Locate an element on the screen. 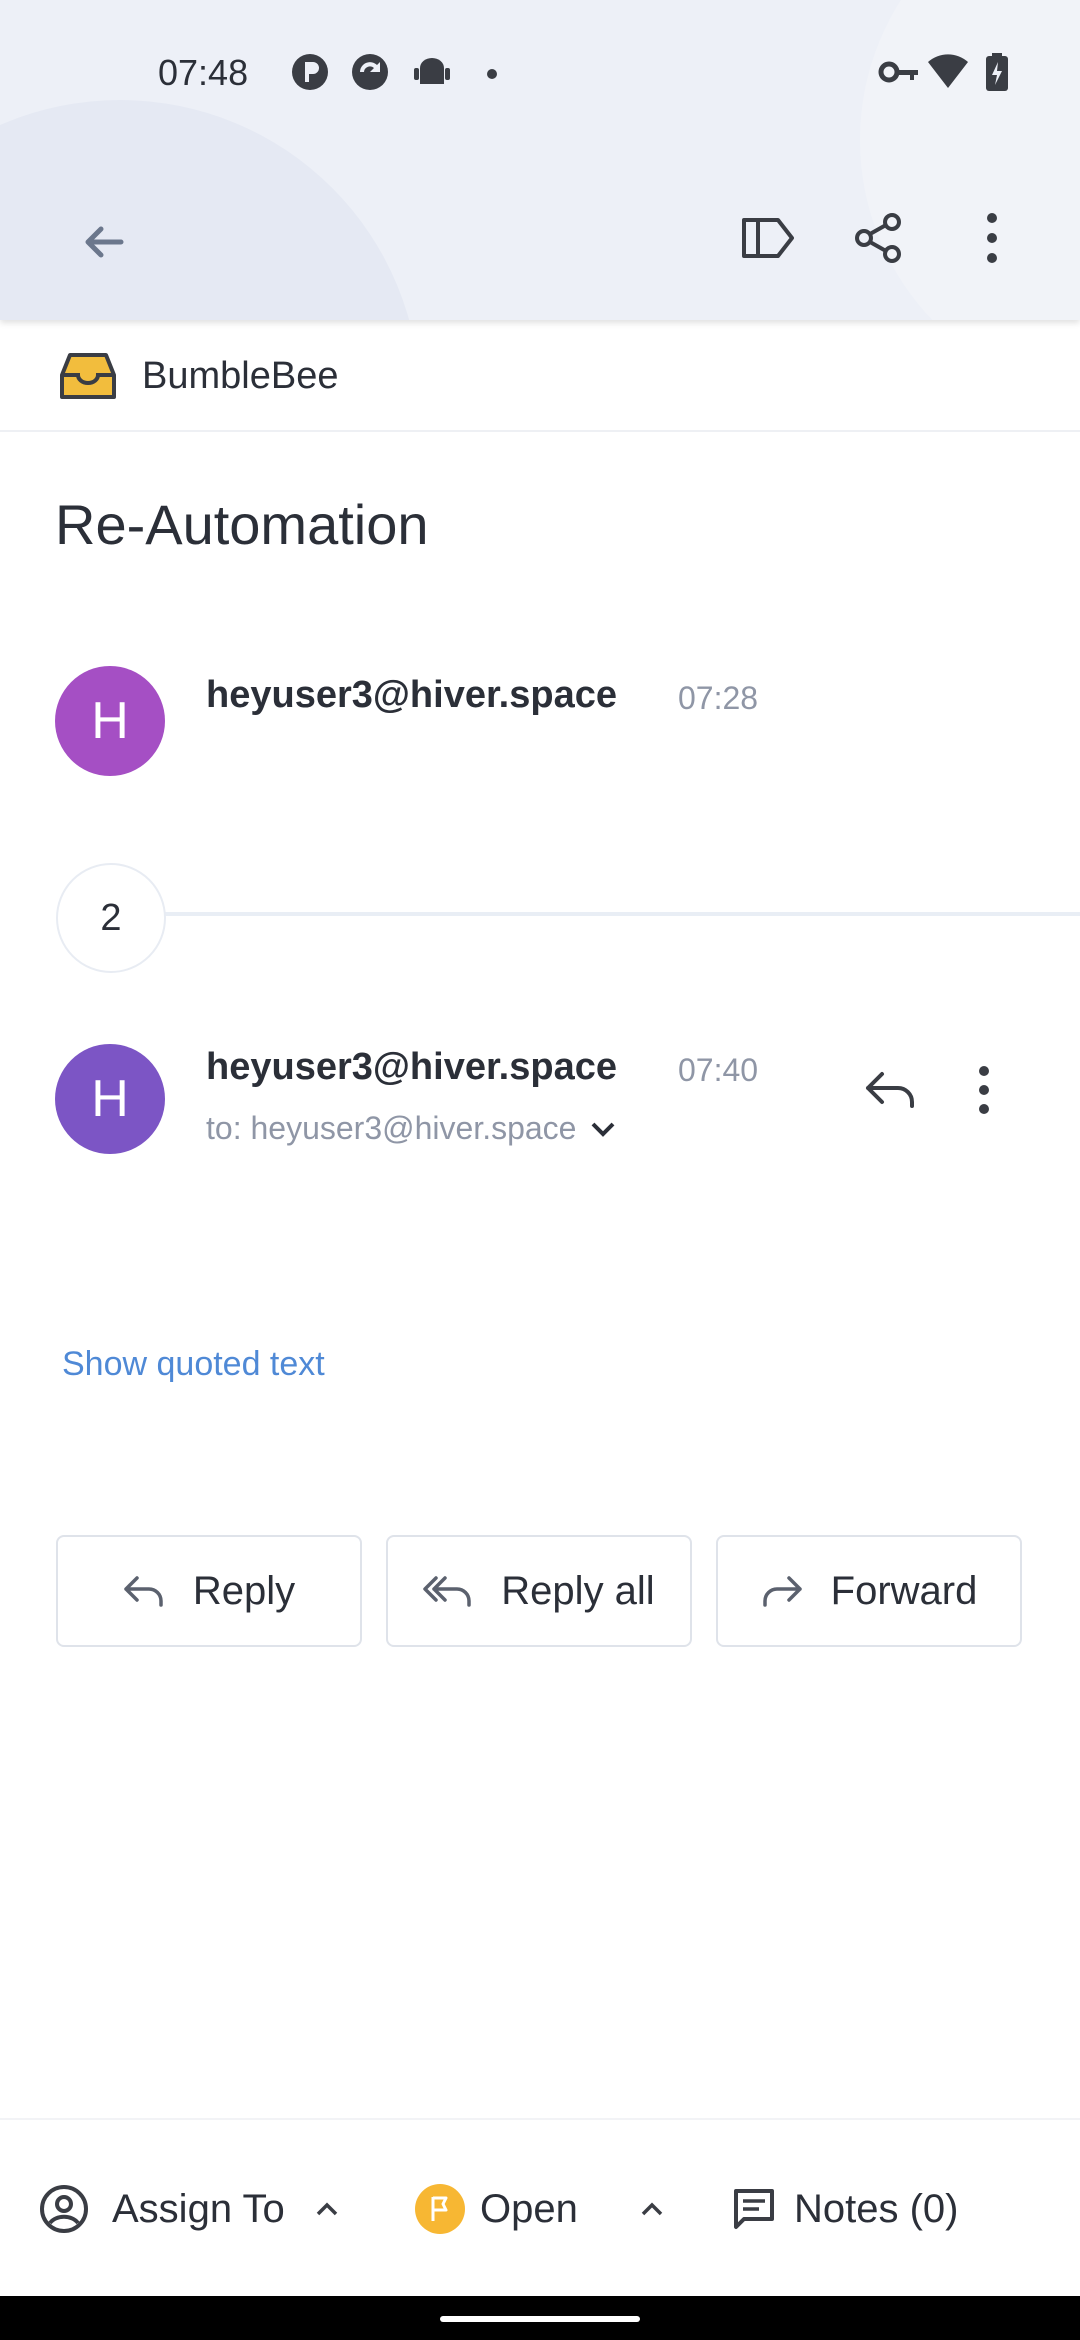  bottom-action-bar: Assign To Open Notes (0) is located at coordinates (540, 2208).